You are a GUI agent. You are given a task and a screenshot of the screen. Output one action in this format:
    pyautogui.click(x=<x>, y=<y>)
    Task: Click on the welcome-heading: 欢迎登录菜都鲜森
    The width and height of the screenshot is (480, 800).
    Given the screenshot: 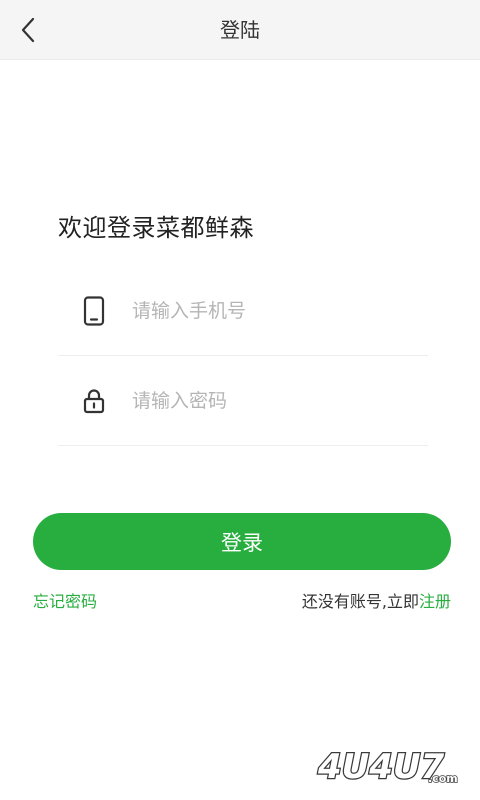 What is the action you would take?
    pyautogui.click(x=156, y=228)
    